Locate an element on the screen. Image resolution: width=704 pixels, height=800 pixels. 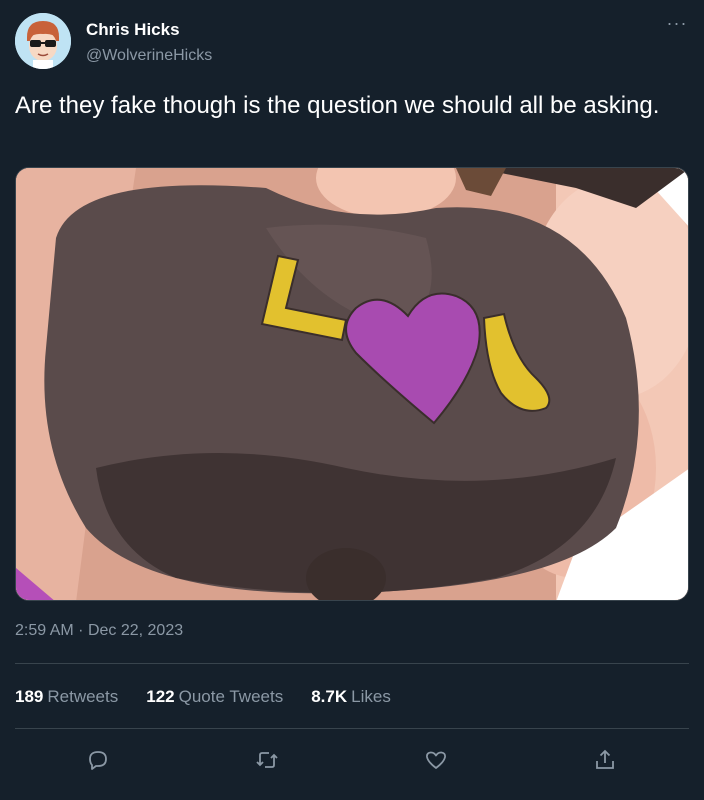
share-button is located at coordinates (605, 760).